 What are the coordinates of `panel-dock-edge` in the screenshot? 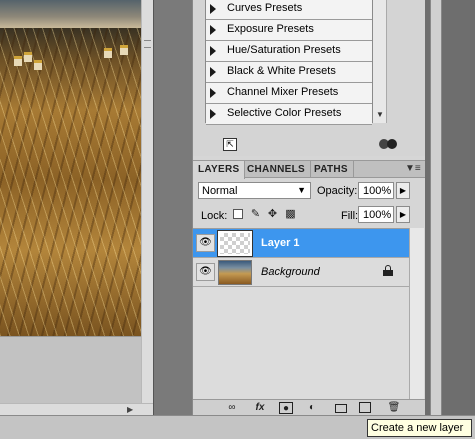 It's located at (436, 207).